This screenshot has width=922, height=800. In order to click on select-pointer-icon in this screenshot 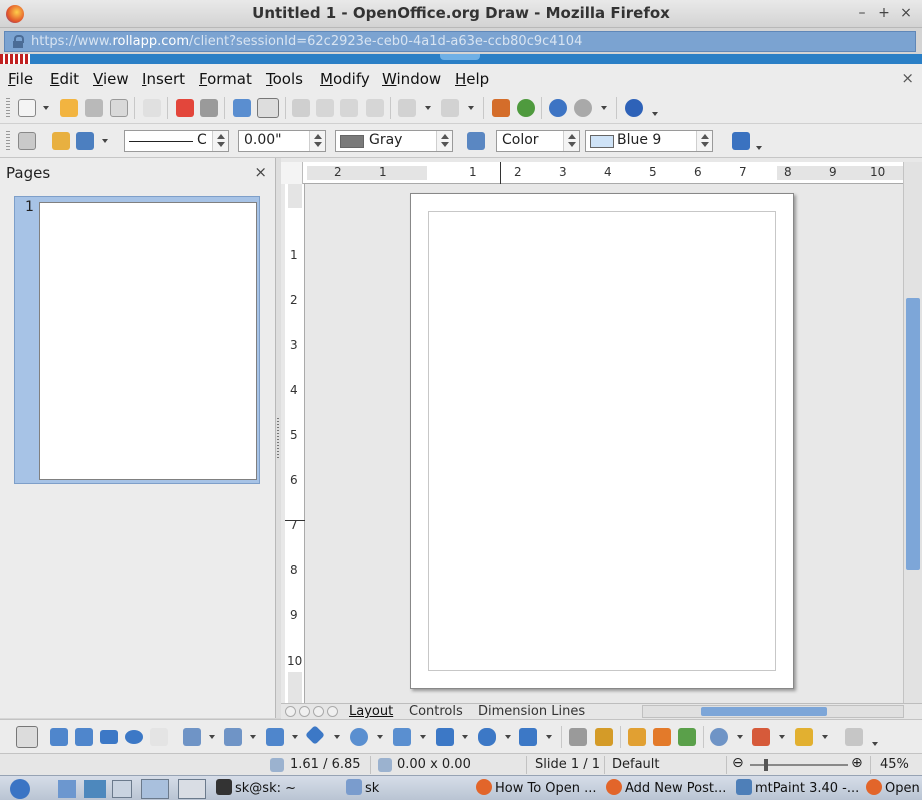, I will do `click(27, 737)`.